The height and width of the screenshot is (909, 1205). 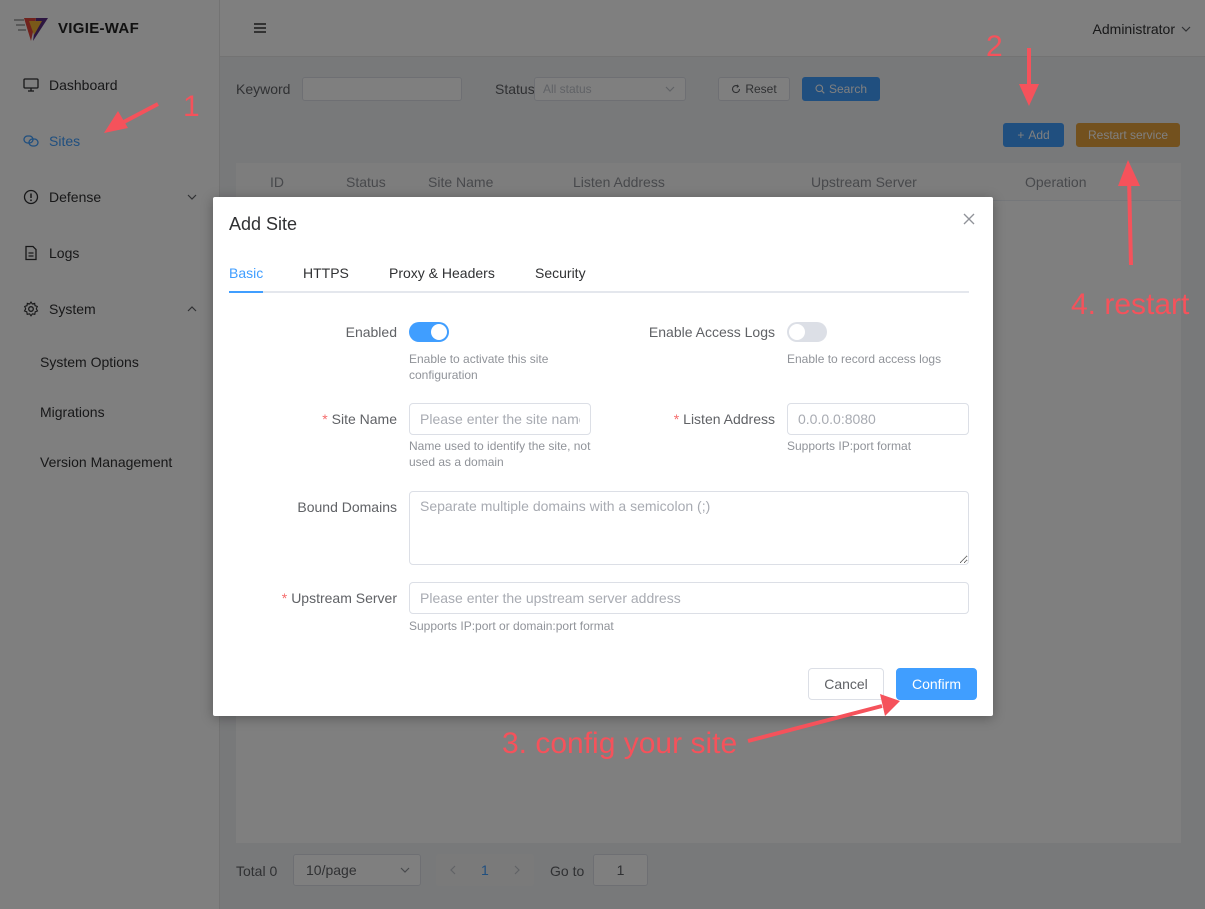 I want to click on tab-https: HTTPS, so click(x=326, y=273).